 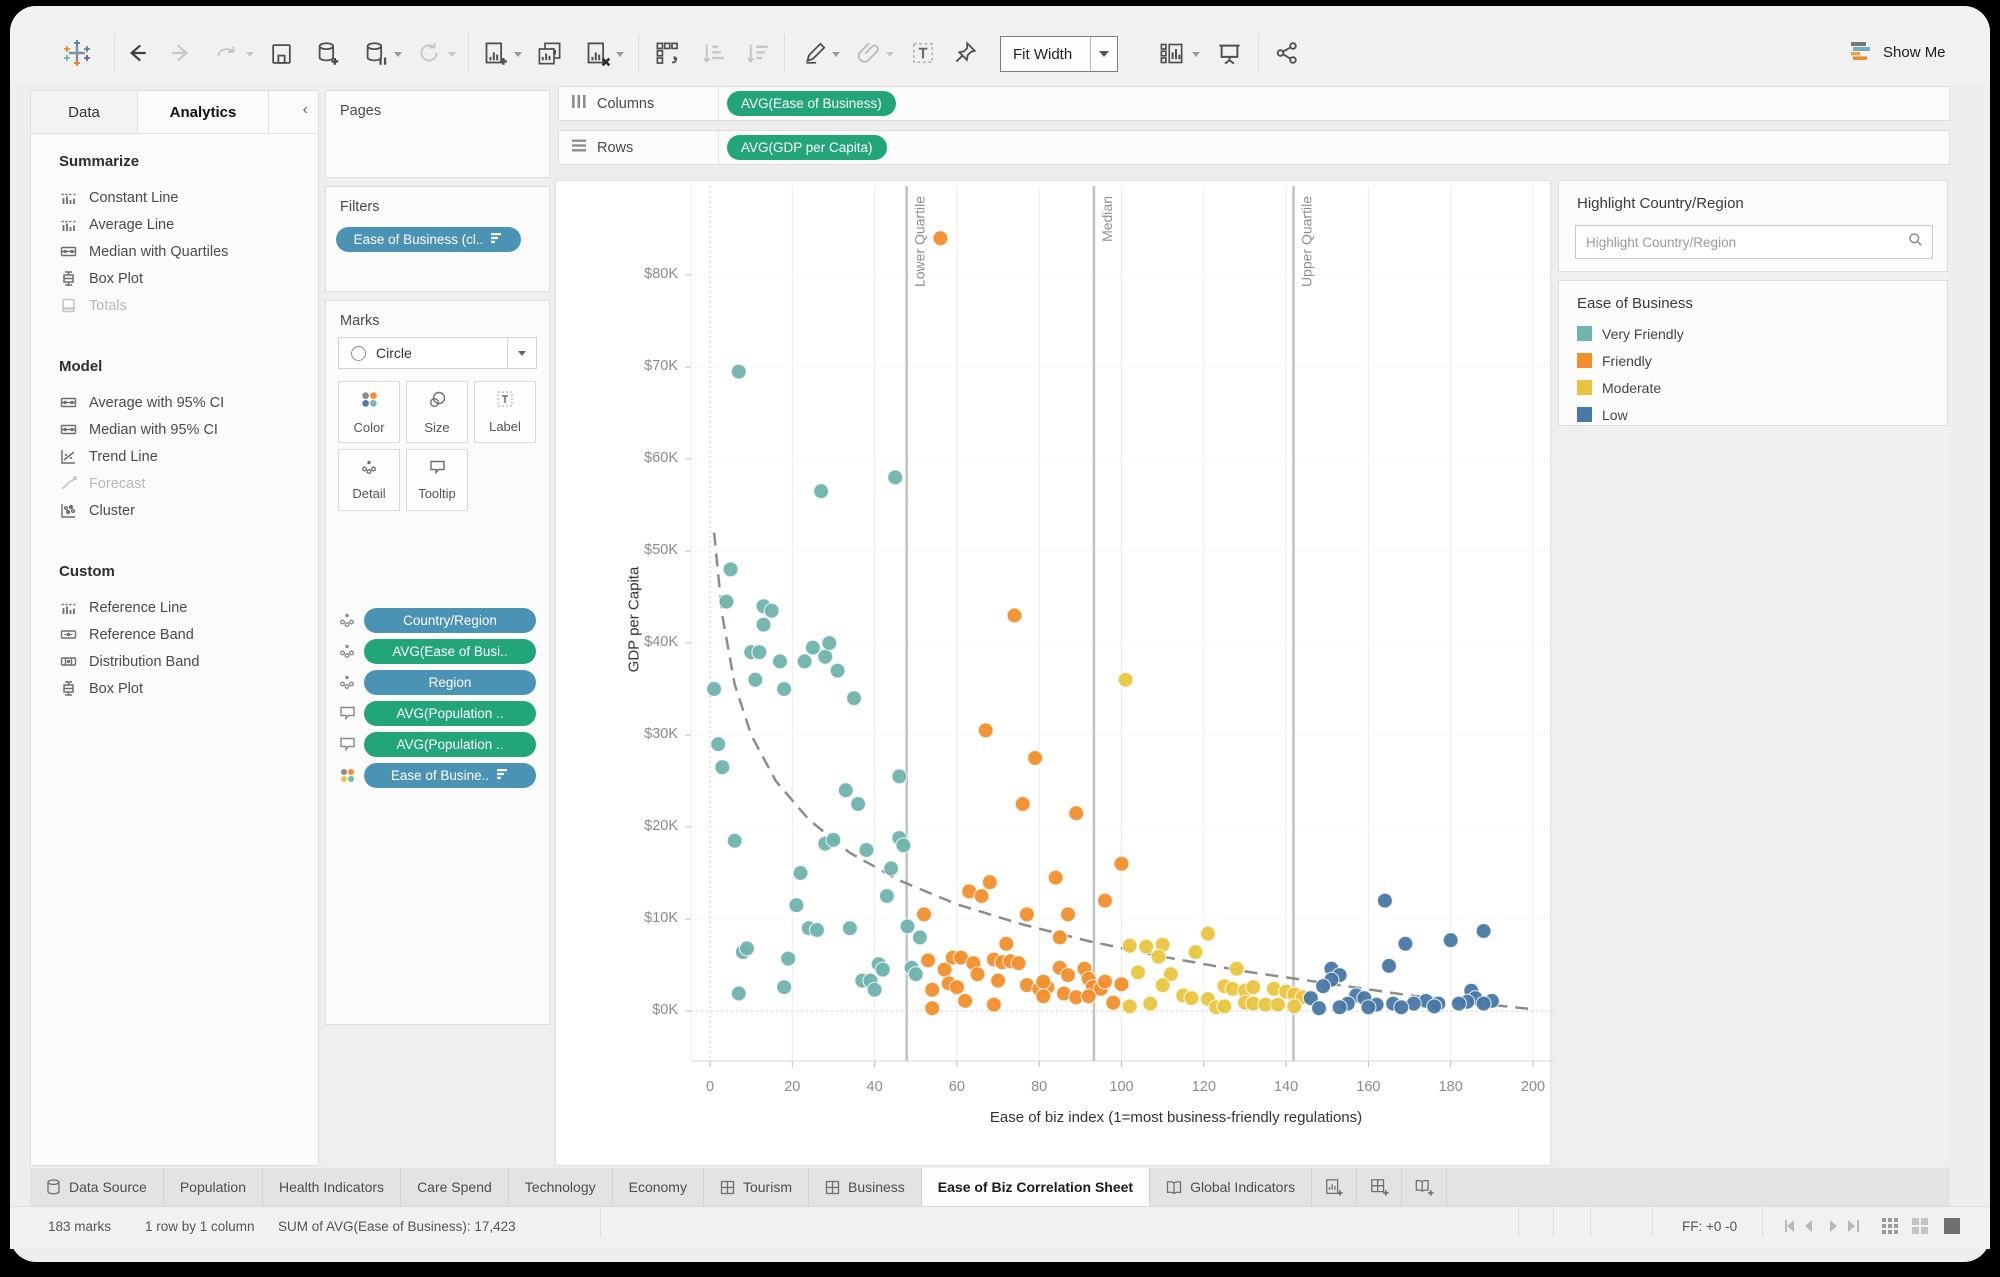 What do you see at coordinates (1103, 54) in the screenshot?
I see `fit-selector-caret-icon` at bounding box center [1103, 54].